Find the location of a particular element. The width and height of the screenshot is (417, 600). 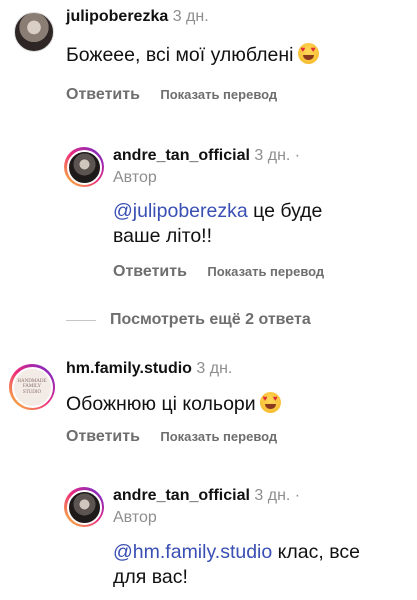

logo-text-line2: FAMILY STUDIO is located at coordinates (32, 389).